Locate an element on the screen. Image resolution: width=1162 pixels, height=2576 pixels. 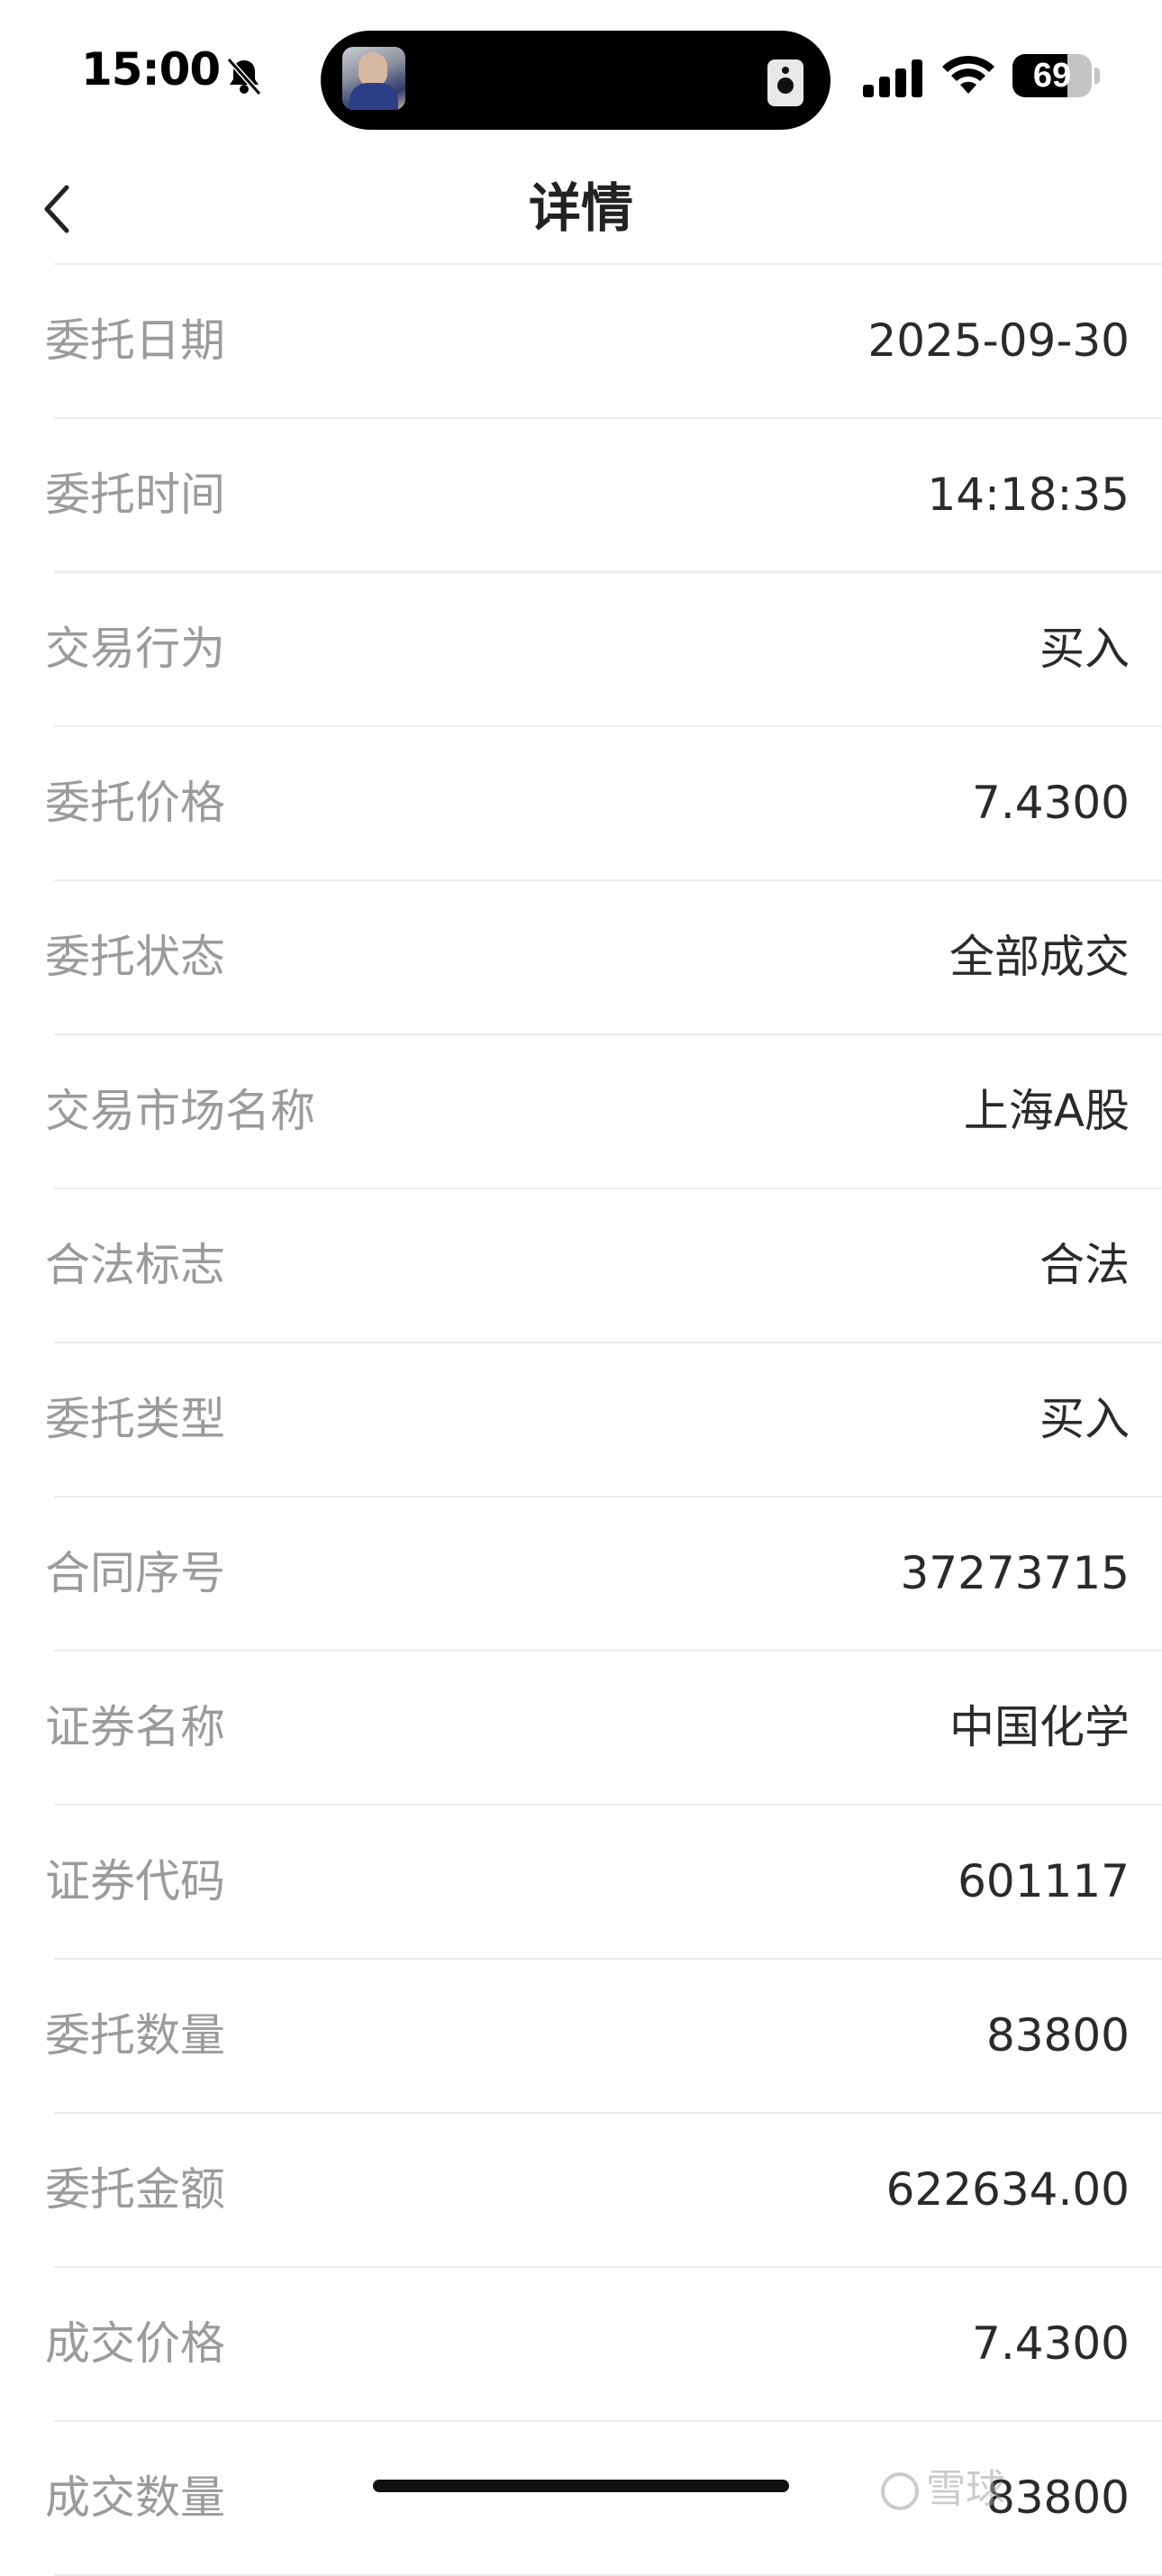
detail-row: 委托状态 全部成交 is located at coordinates (603, 958).